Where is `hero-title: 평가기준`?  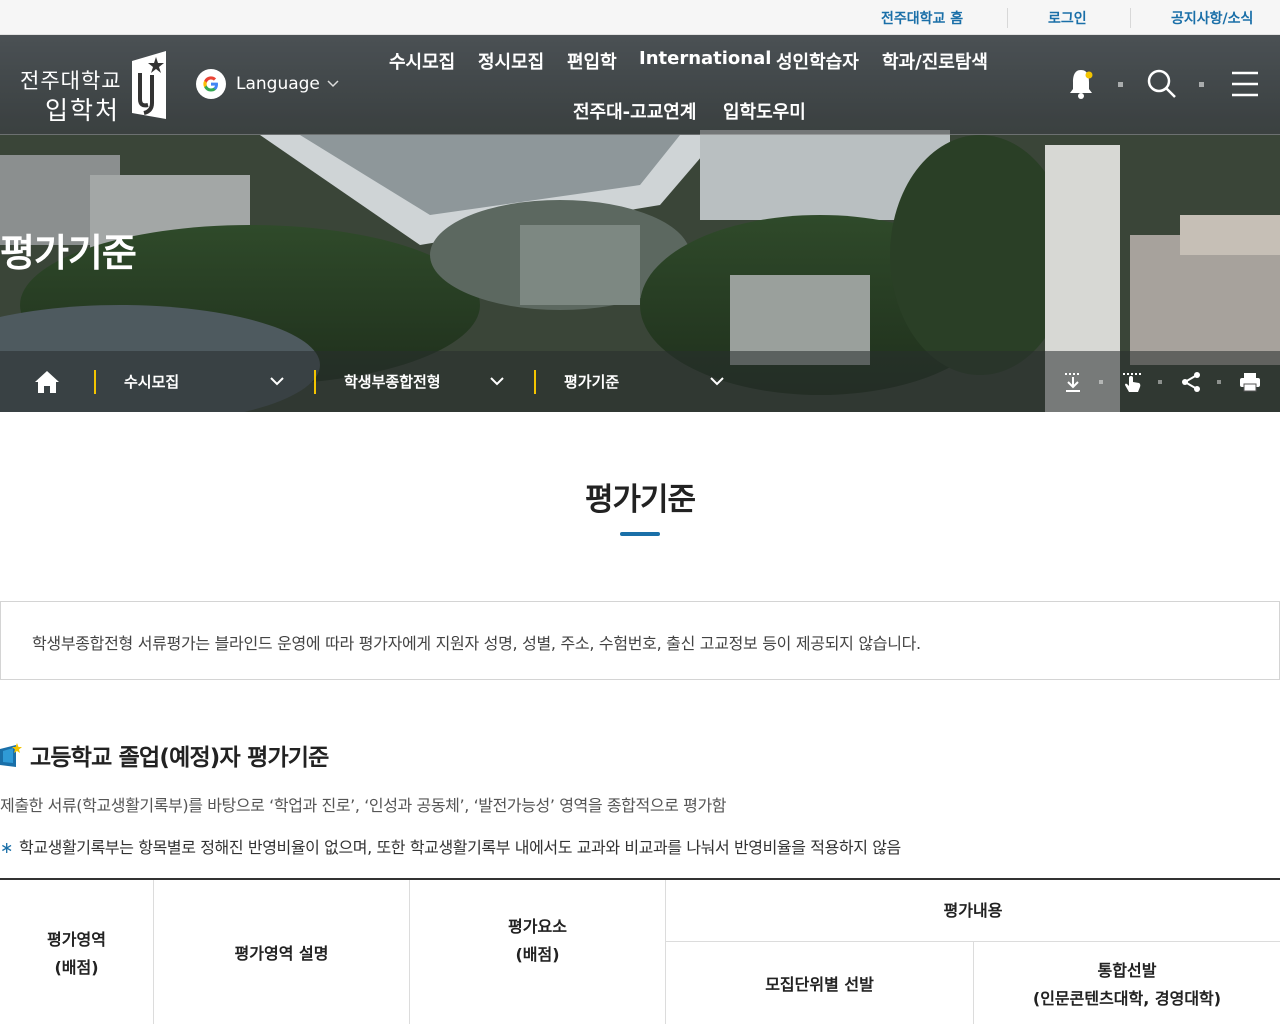 hero-title: 평가기준 is located at coordinates (68, 253).